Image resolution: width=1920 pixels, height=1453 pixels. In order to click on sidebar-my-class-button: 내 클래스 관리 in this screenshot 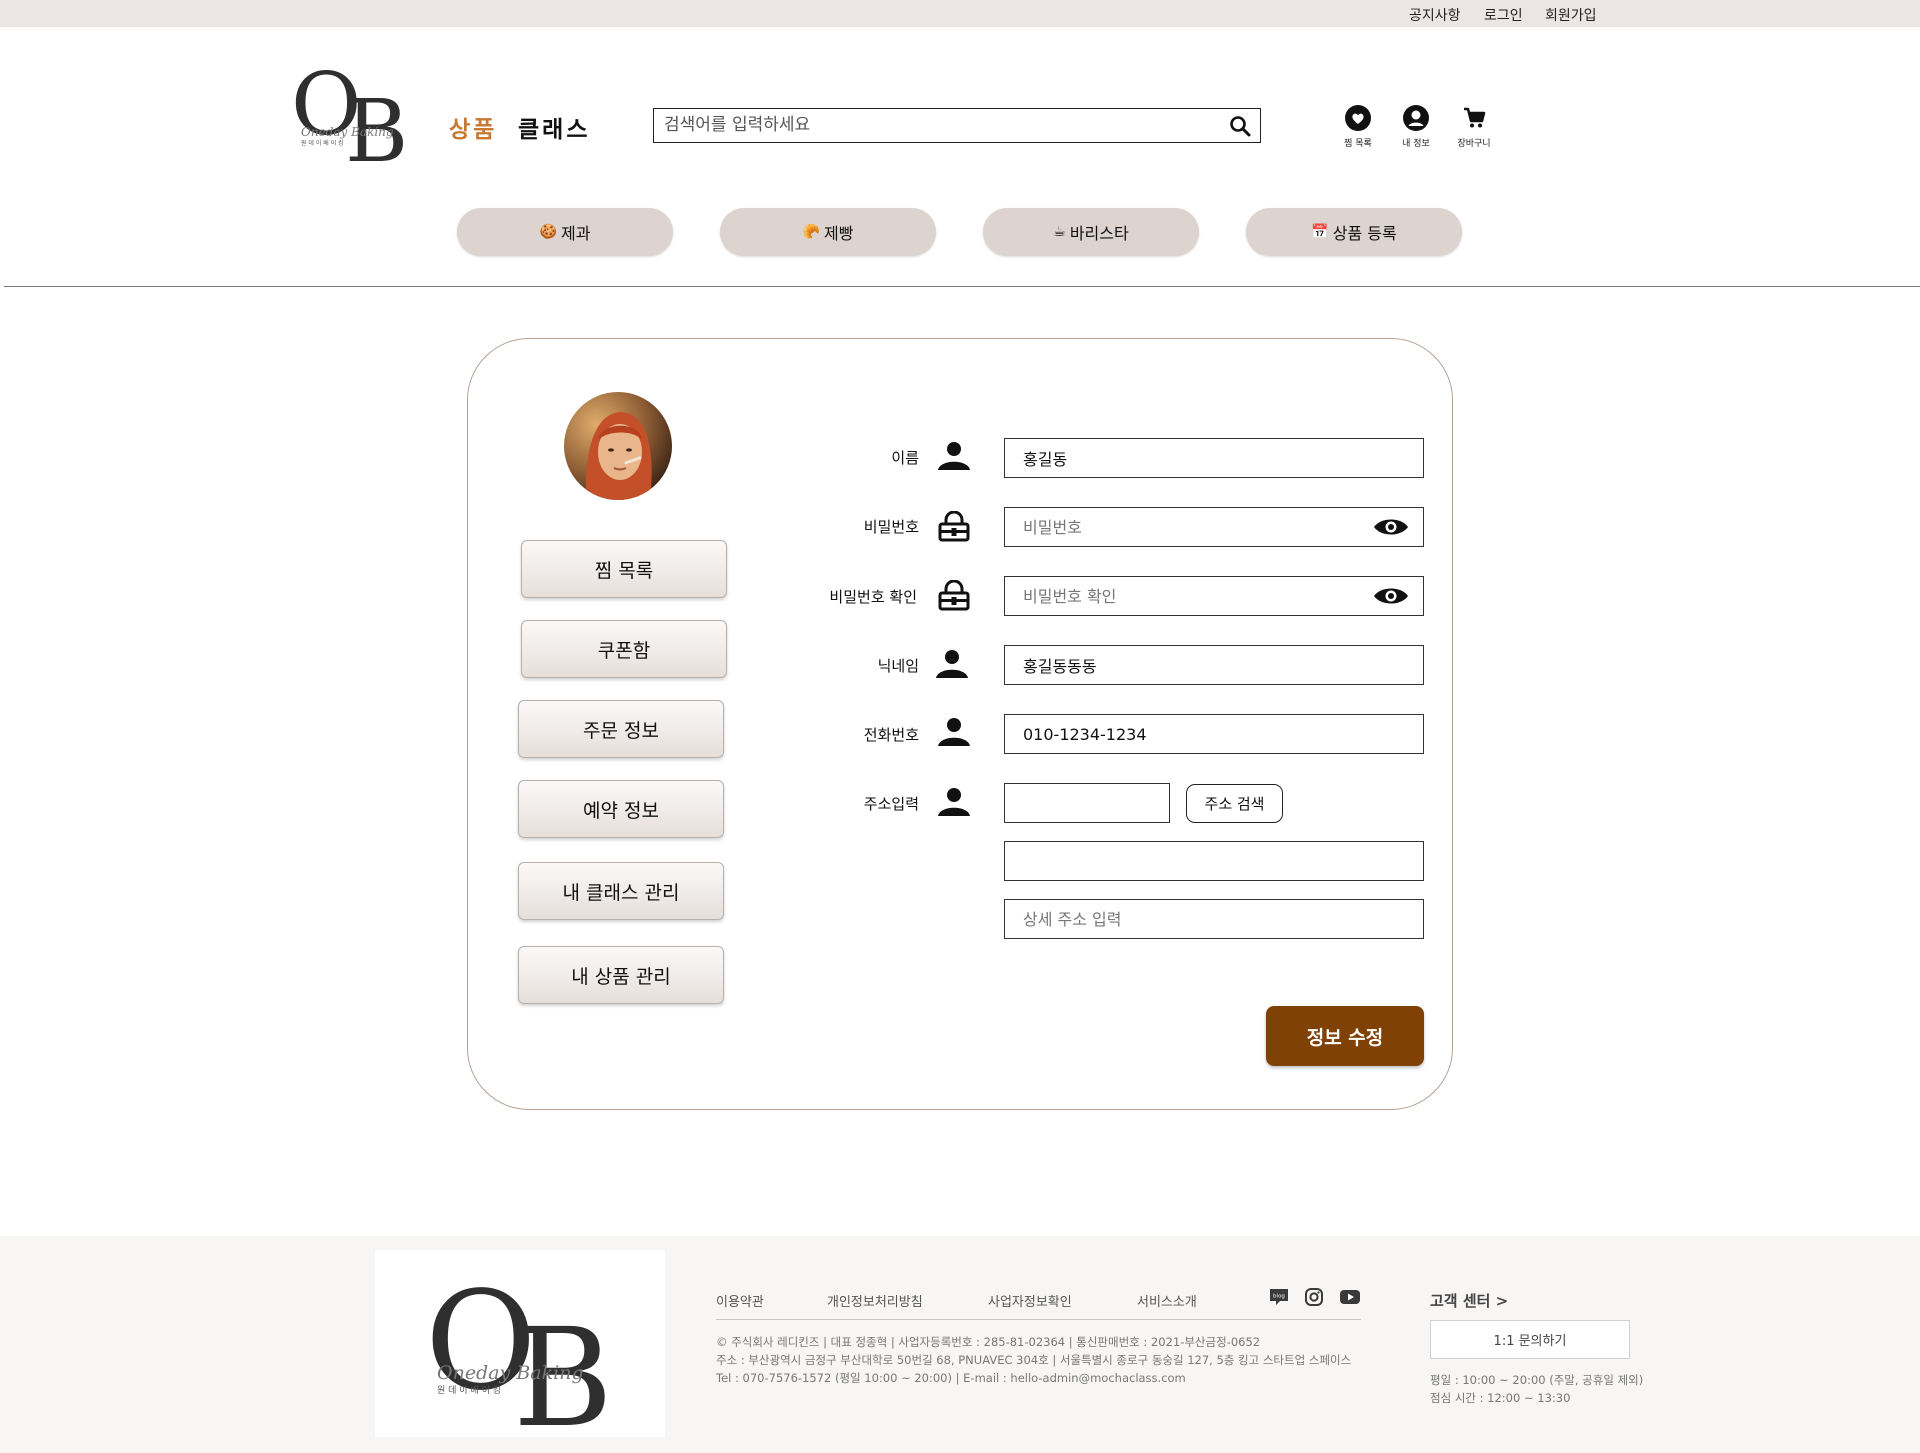, I will do `click(621, 891)`.